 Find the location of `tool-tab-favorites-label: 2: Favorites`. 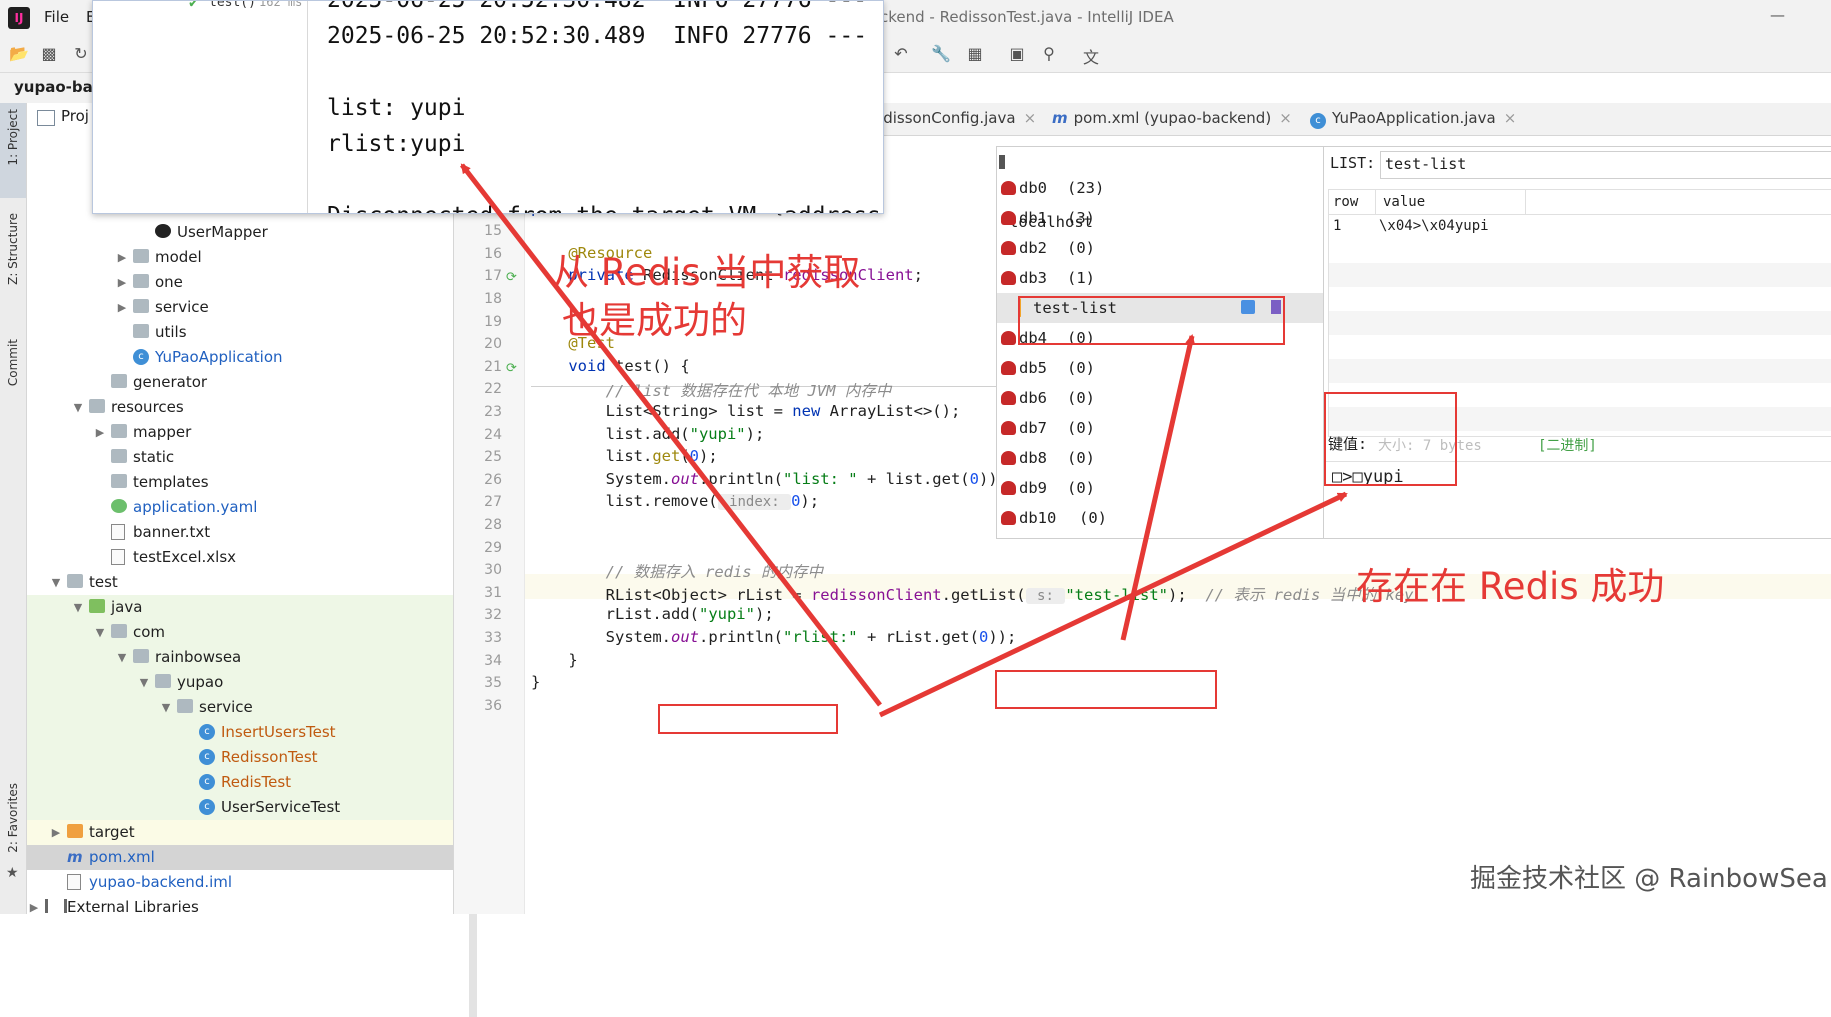

tool-tab-favorites-label: 2: Favorites is located at coordinates (13, 818).